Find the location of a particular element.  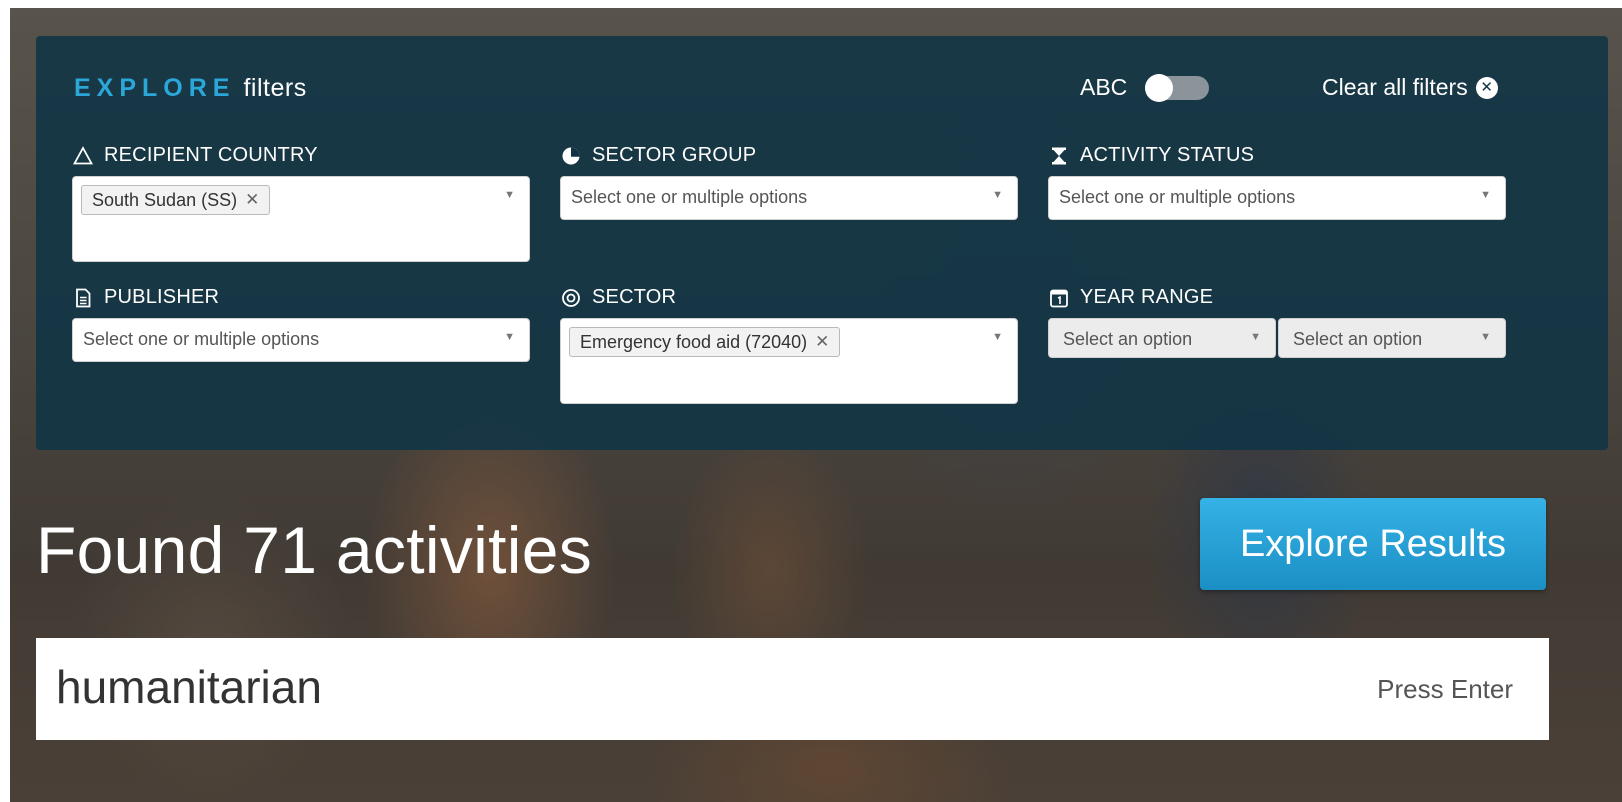

explore-results-button: Explore Results is located at coordinates (1373, 544).